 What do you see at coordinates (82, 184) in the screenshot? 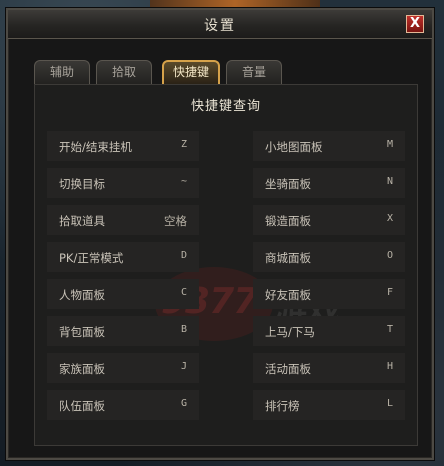
I see `hotkey-label: 切换目标` at bounding box center [82, 184].